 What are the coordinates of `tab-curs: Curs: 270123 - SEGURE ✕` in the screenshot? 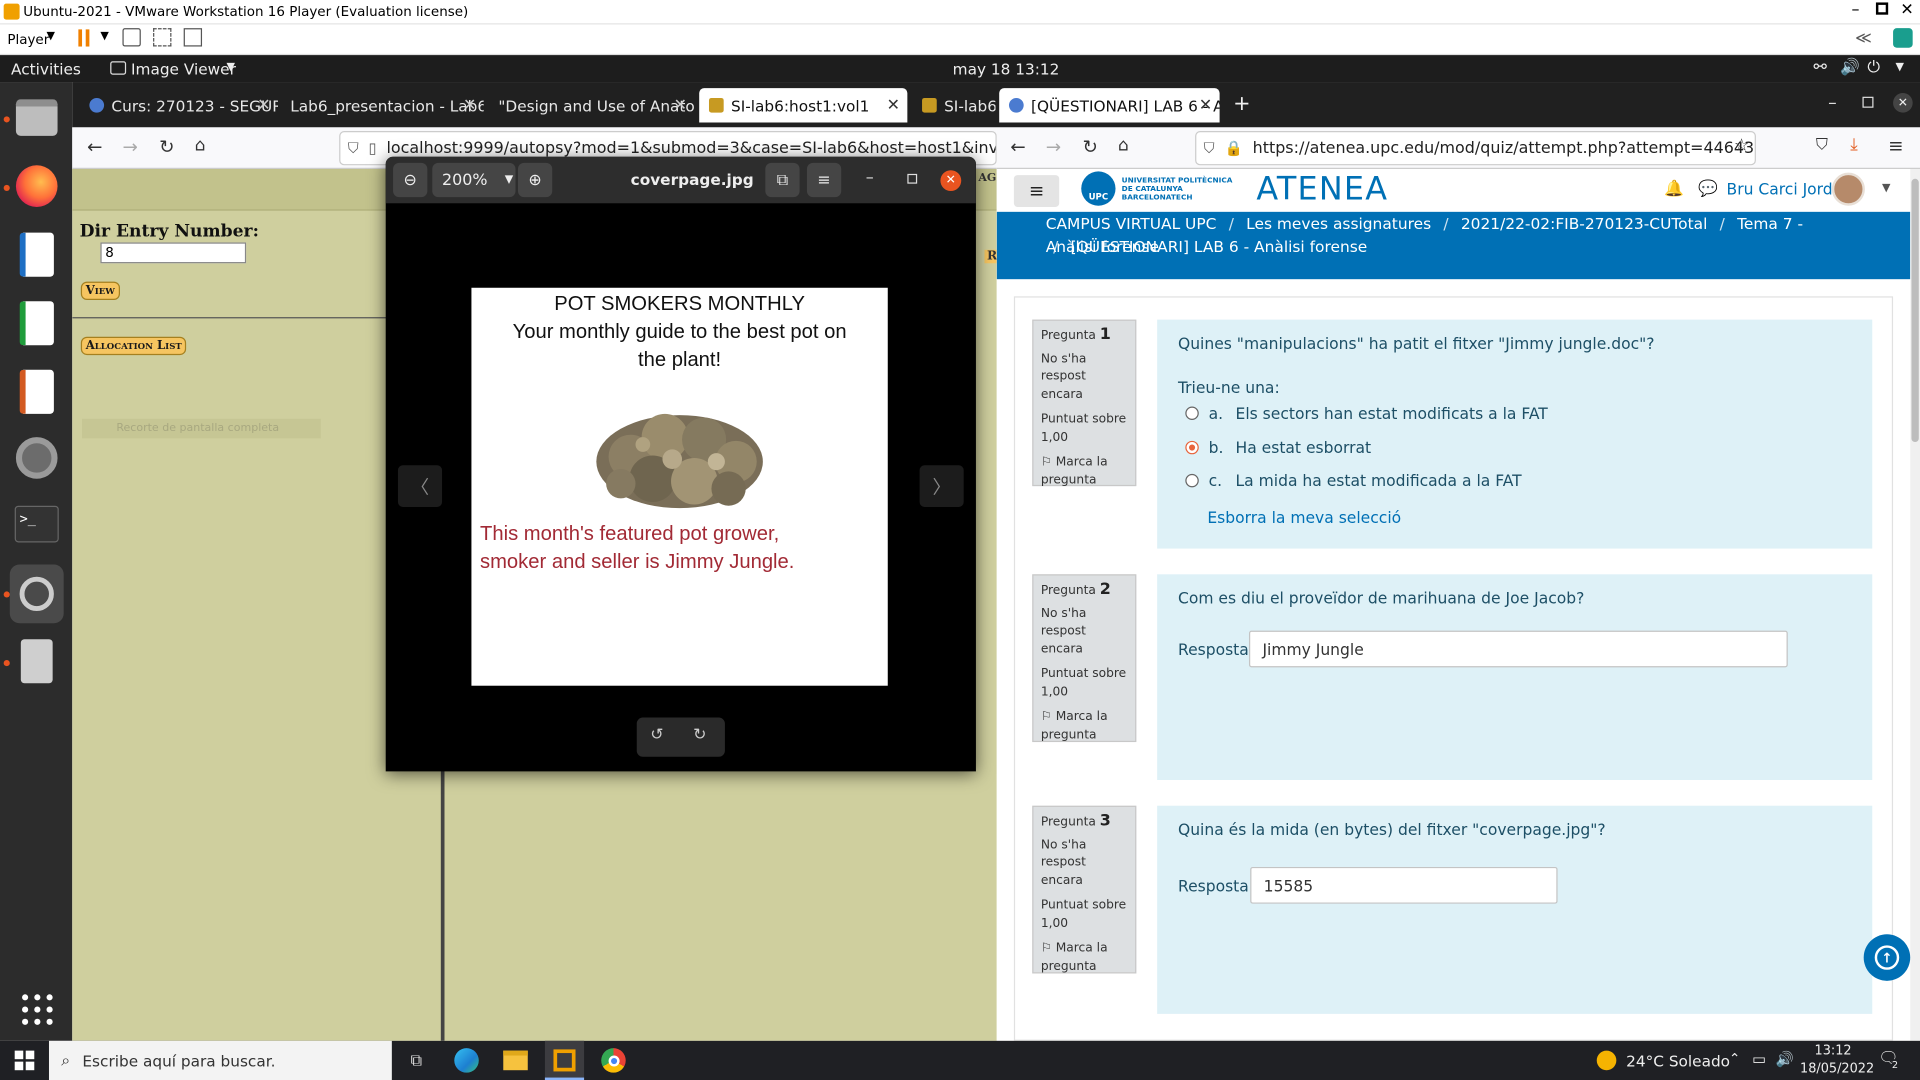 It's located at (179, 105).